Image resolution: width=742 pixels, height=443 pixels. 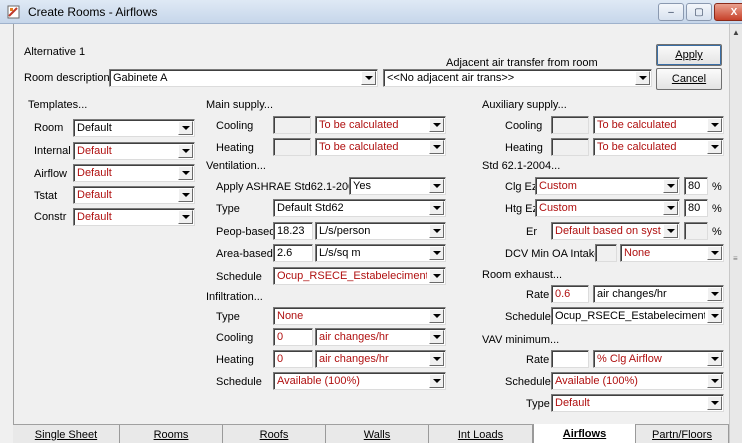 What do you see at coordinates (134, 217) in the screenshot?
I see `template-constr-combo: Default` at bounding box center [134, 217].